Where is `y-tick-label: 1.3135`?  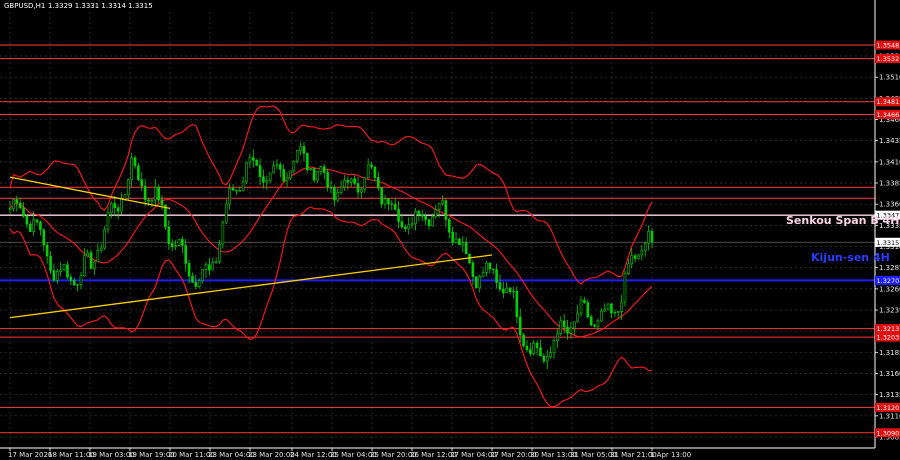 y-tick-label: 1.3135 is located at coordinates (889, 395).